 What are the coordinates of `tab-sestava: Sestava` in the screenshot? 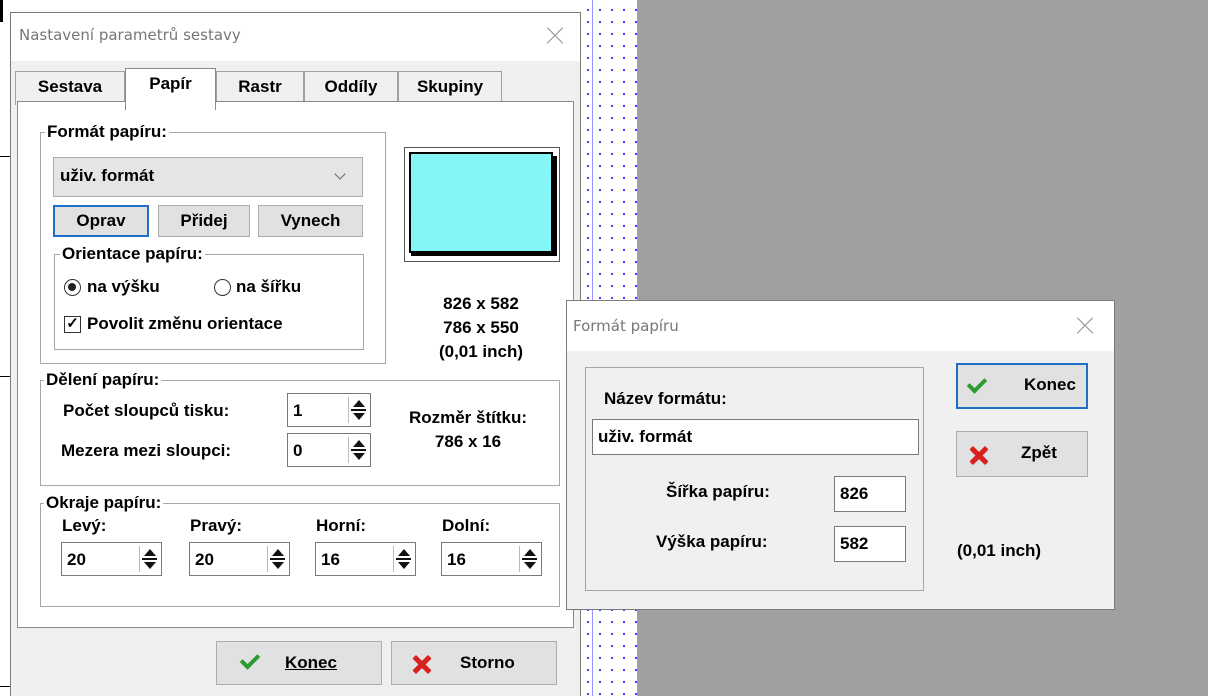 It's located at (70, 88).